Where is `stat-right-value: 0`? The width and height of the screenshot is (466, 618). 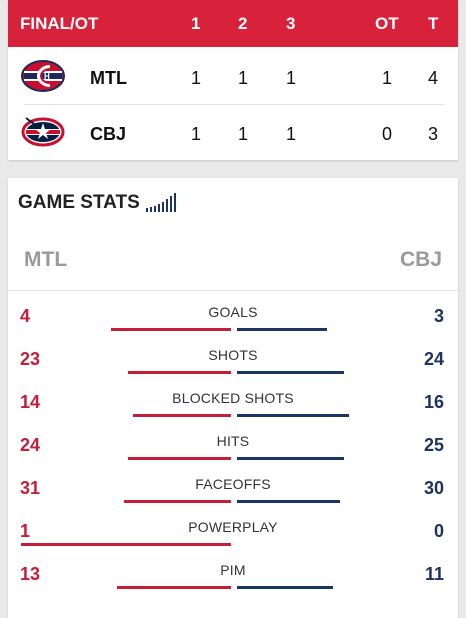 stat-right-value: 0 is located at coordinates (438, 531).